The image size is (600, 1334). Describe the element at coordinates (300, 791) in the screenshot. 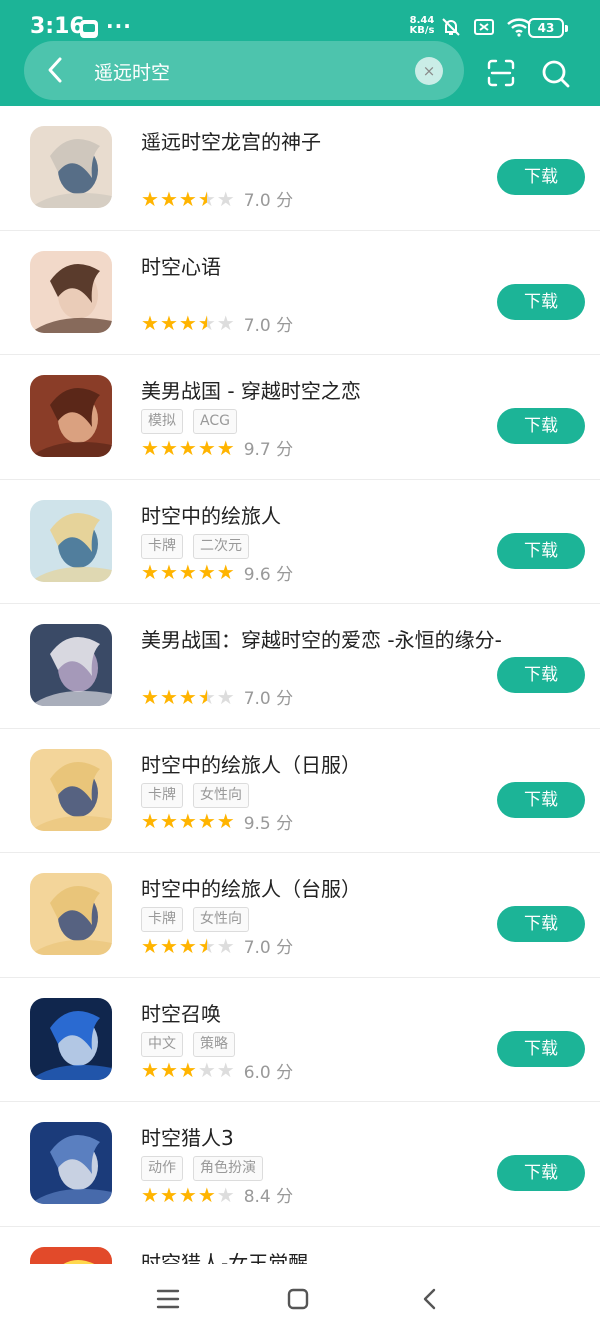

I see `app-list-item: 时空中的绘旅人（日服） 卡牌 女性向 ★★★★★ 9.5 分下载` at that location.